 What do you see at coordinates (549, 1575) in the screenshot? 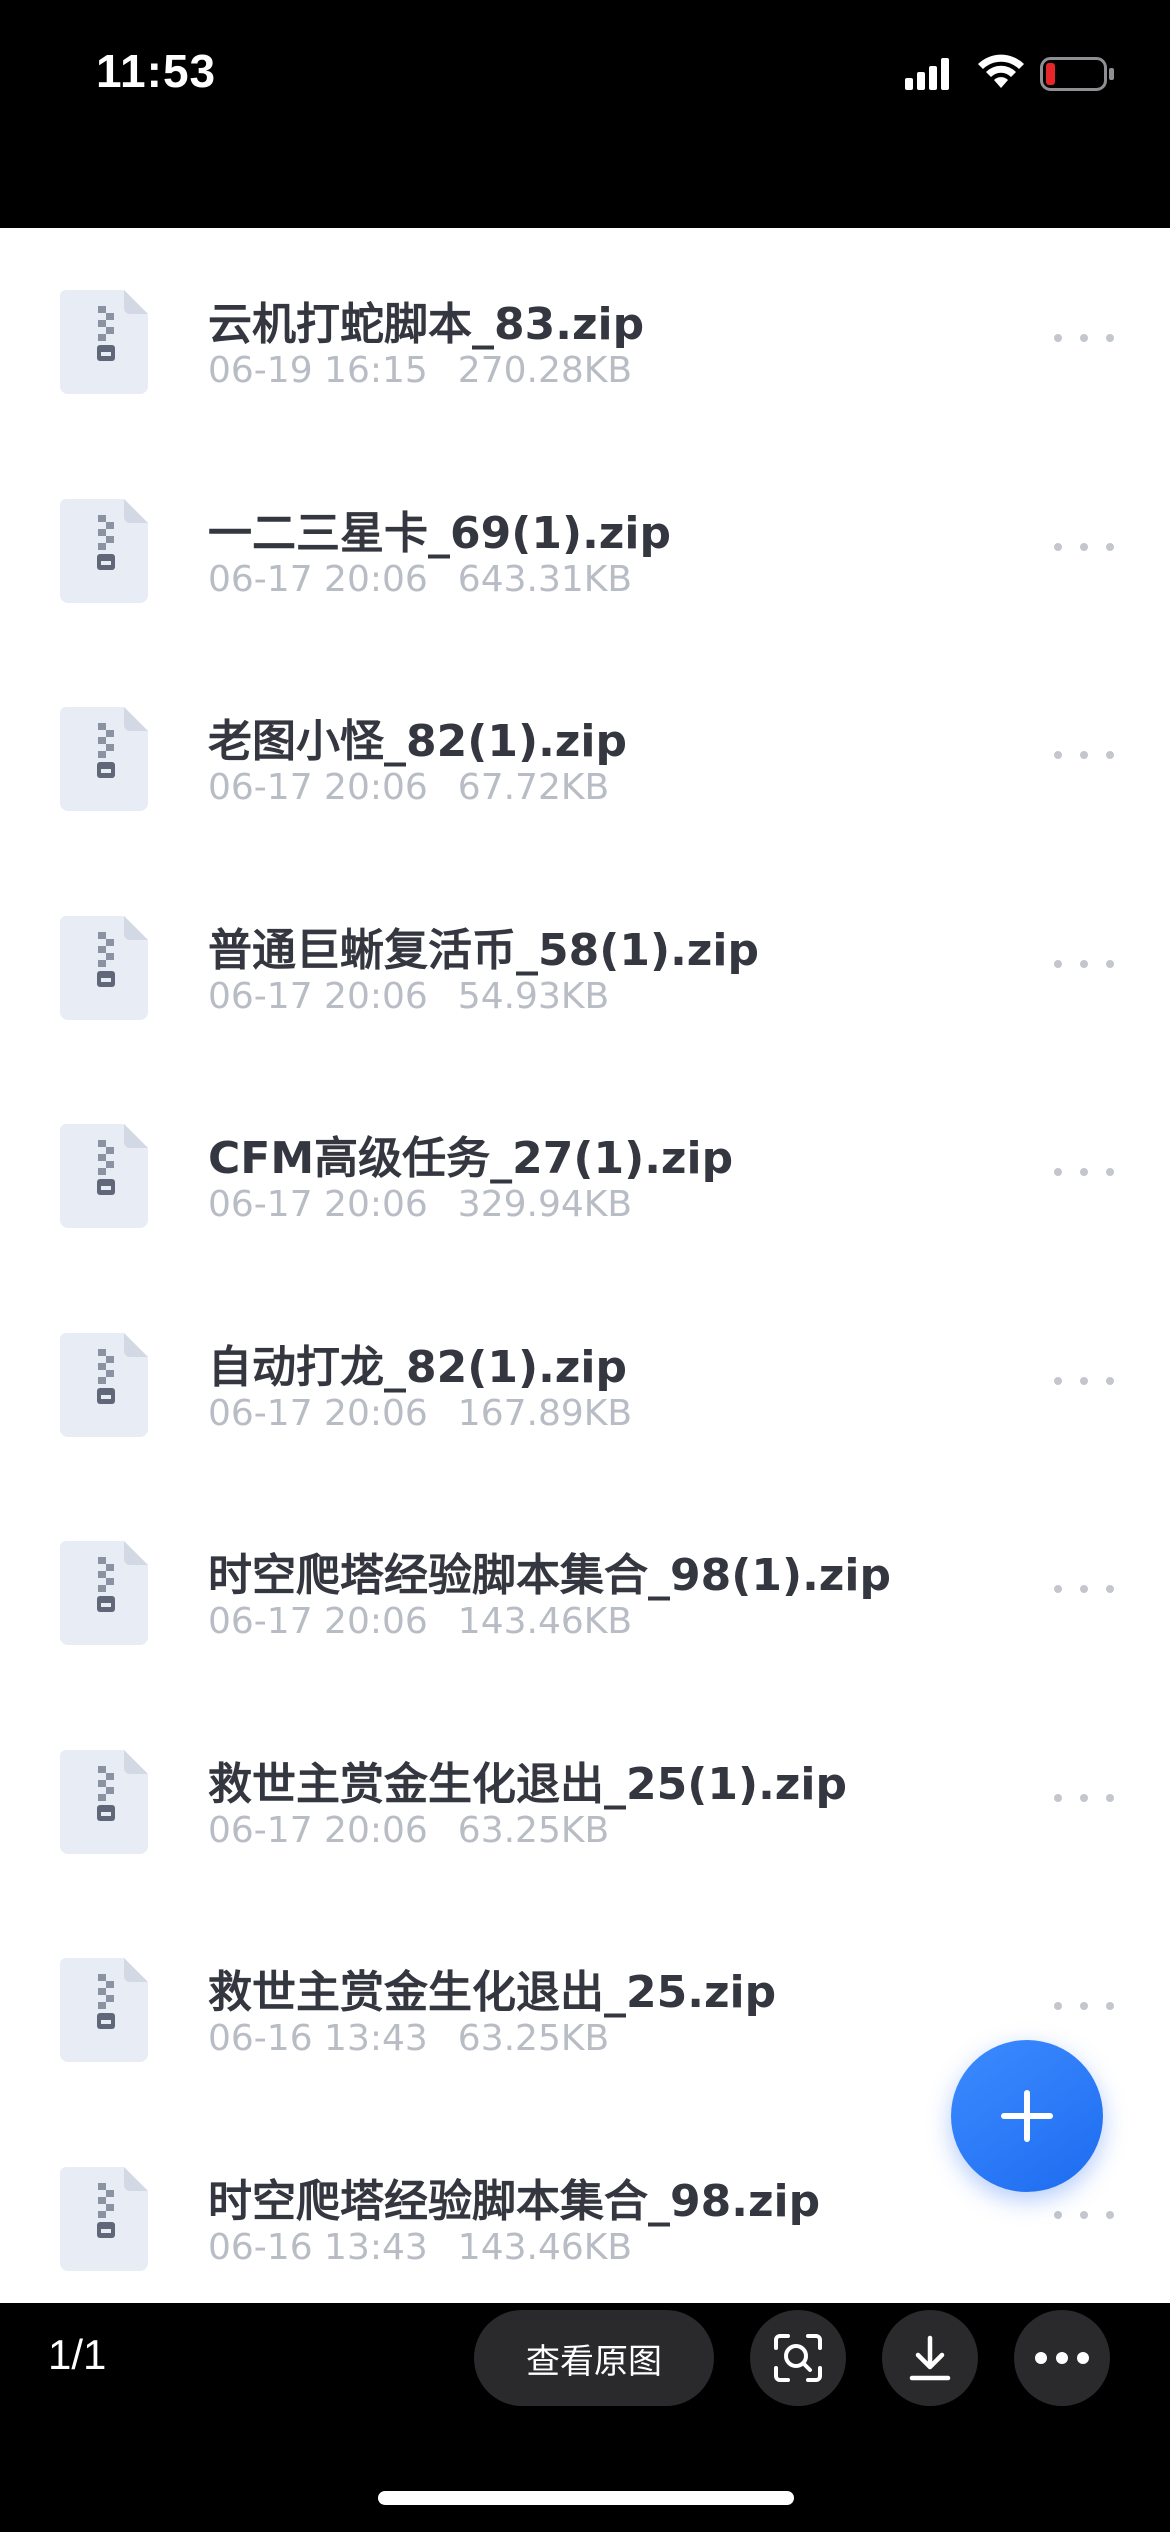
I see `file-name: 时空爬塔经验脚本集合_98(1).zip` at bounding box center [549, 1575].